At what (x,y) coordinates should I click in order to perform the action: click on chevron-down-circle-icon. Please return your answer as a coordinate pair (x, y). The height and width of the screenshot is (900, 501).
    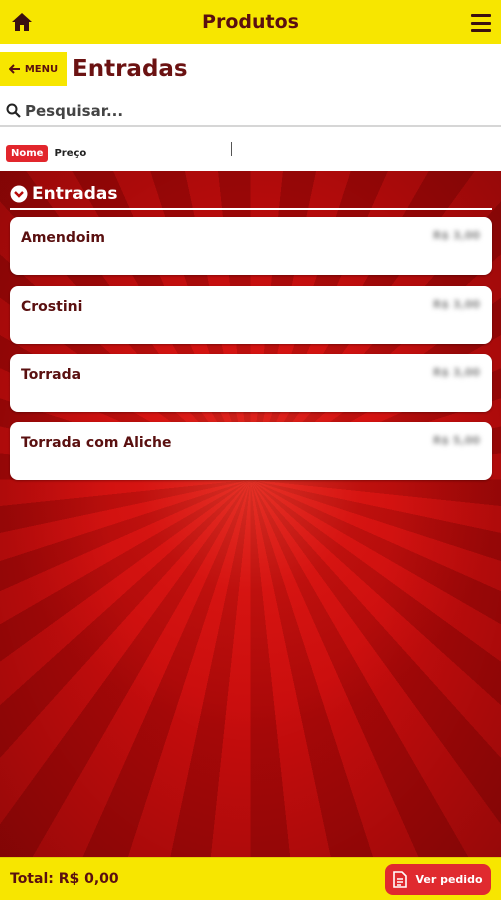
    Looking at the image, I should click on (19, 194).